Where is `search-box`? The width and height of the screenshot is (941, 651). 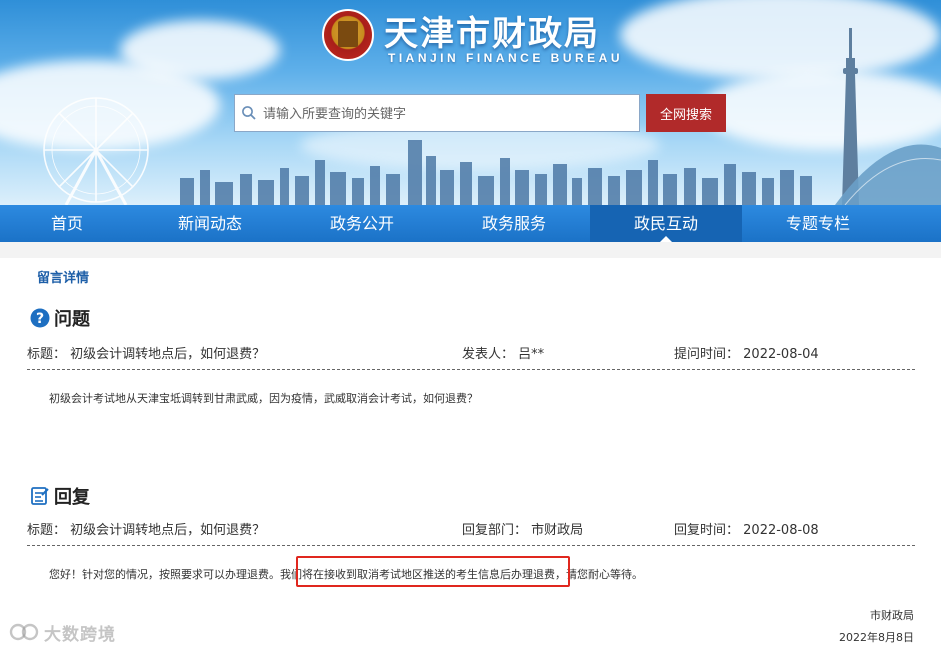
search-box is located at coordinates (437, 113).